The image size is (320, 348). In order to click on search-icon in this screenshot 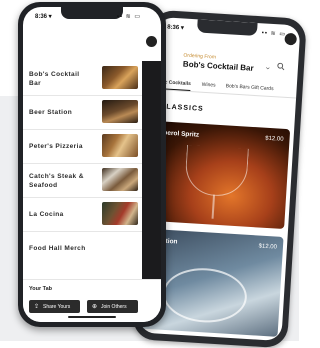, I will do `click(281, 66)`.